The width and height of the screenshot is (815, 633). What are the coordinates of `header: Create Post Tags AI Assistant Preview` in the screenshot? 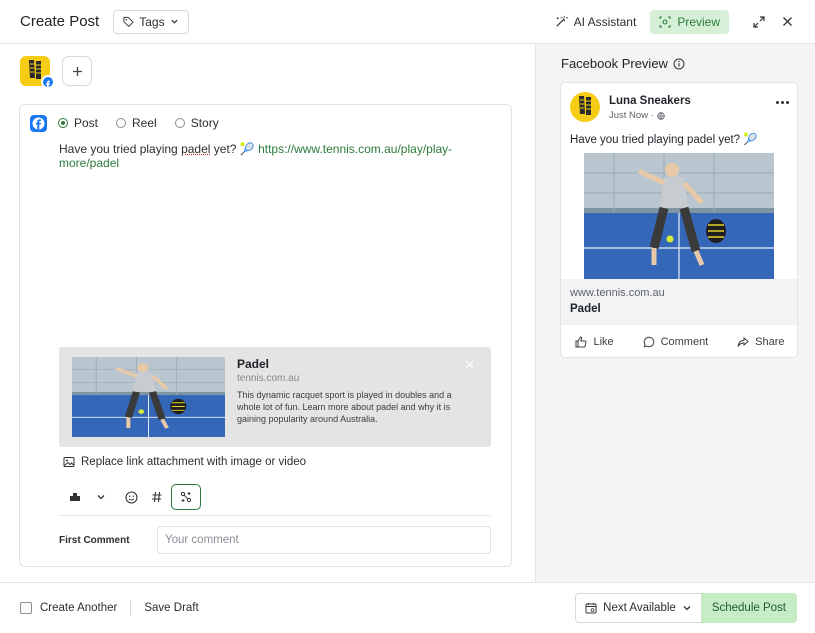 It's located at (407, 22).